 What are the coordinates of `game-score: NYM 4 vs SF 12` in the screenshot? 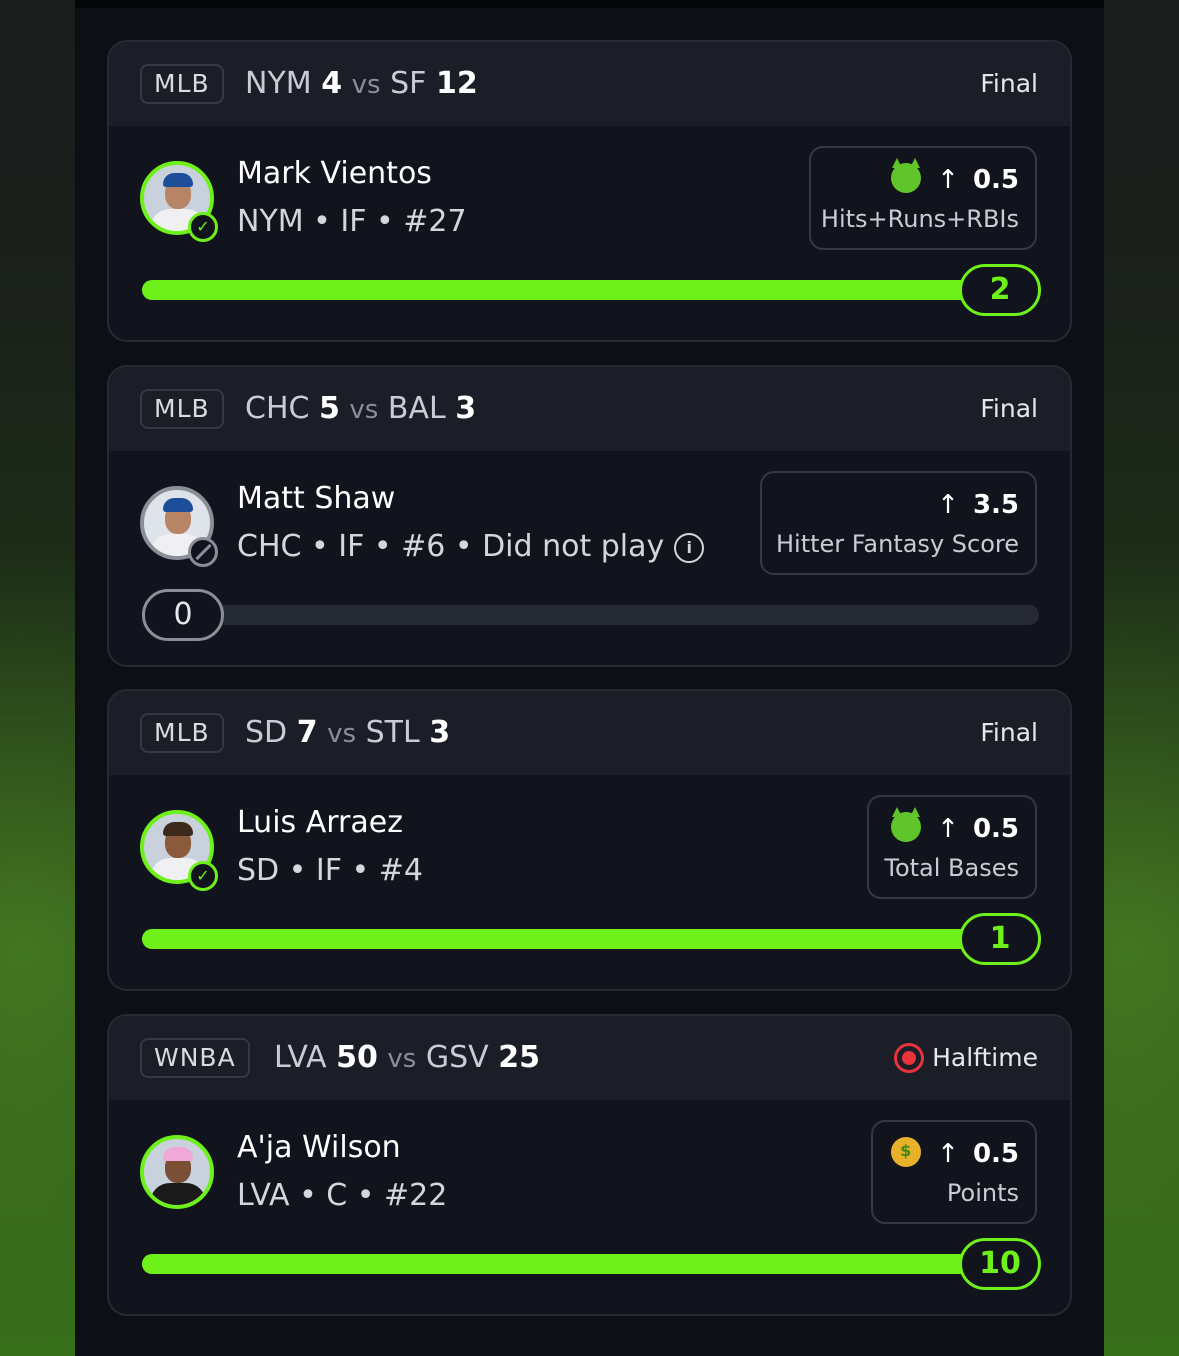 It's located at (361, 83).